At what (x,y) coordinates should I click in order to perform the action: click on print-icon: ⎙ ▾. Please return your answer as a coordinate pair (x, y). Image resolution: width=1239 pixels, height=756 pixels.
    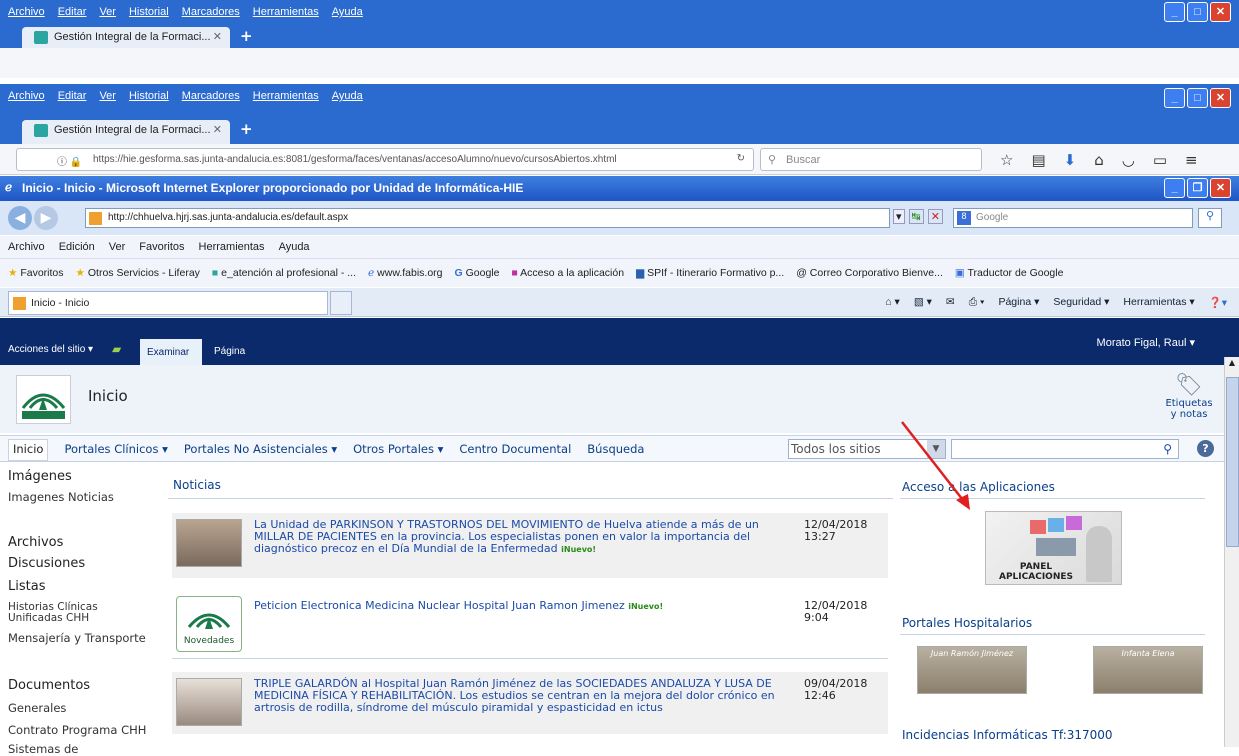
    Looking at the image, I should click on (977, 302).